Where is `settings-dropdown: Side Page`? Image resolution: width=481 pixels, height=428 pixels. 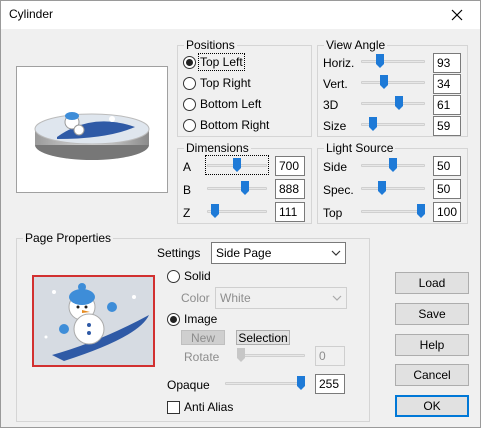
settings-dropdown: Side Page is located at coordinates (278, 253).